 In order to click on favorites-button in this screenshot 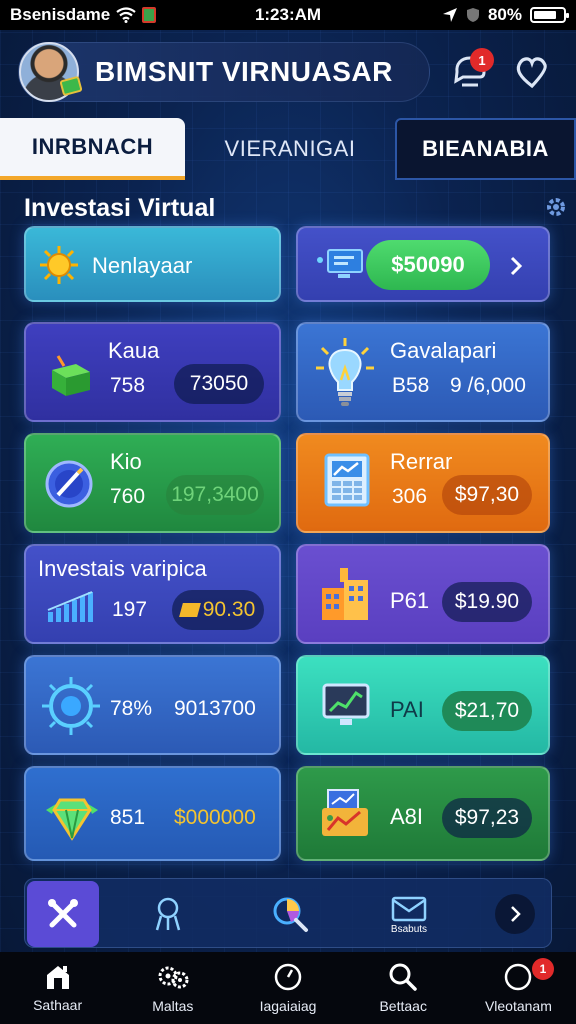, I will do `click(532, 72)`.